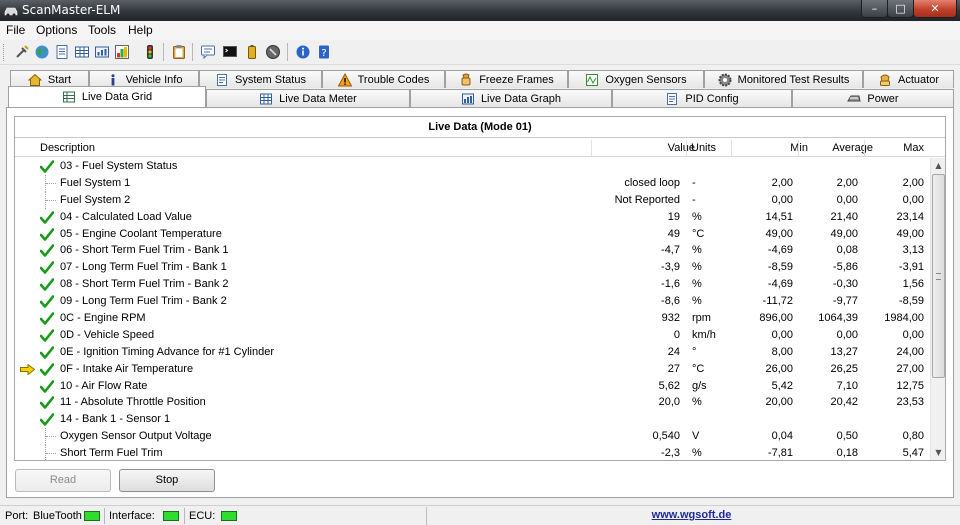 This screenshot has height=525, width=960. What do you see at coordinates (852, 149) in the screenshot?
I see `column-average: Average` at bounding box center [852, 149].